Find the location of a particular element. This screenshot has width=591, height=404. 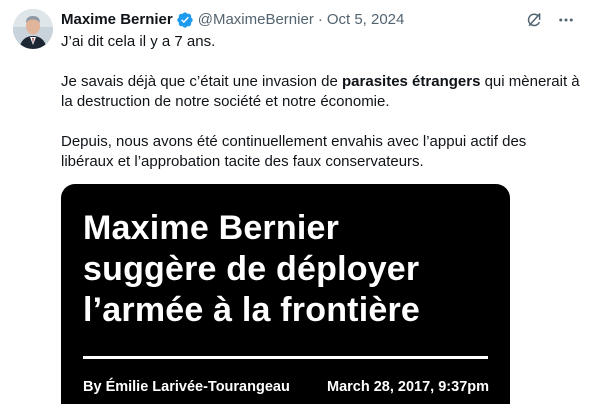

media-divider is located at coordinates (285, 357).